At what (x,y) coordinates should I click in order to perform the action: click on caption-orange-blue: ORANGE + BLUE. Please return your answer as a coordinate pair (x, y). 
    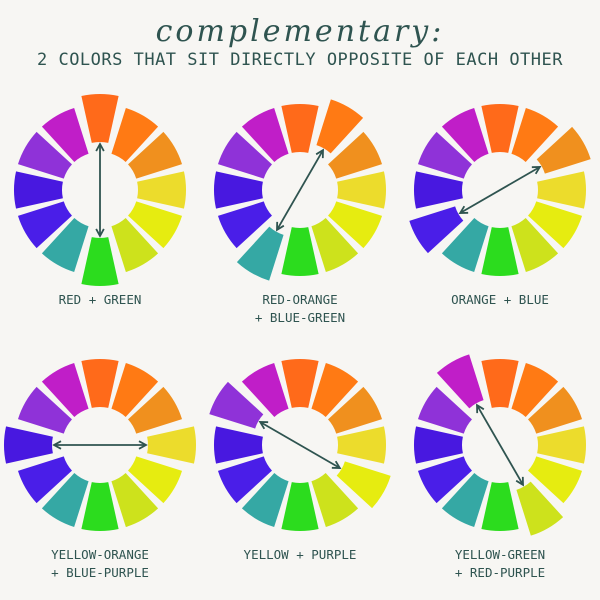
    Looking at the image, I should click on (500, 300).